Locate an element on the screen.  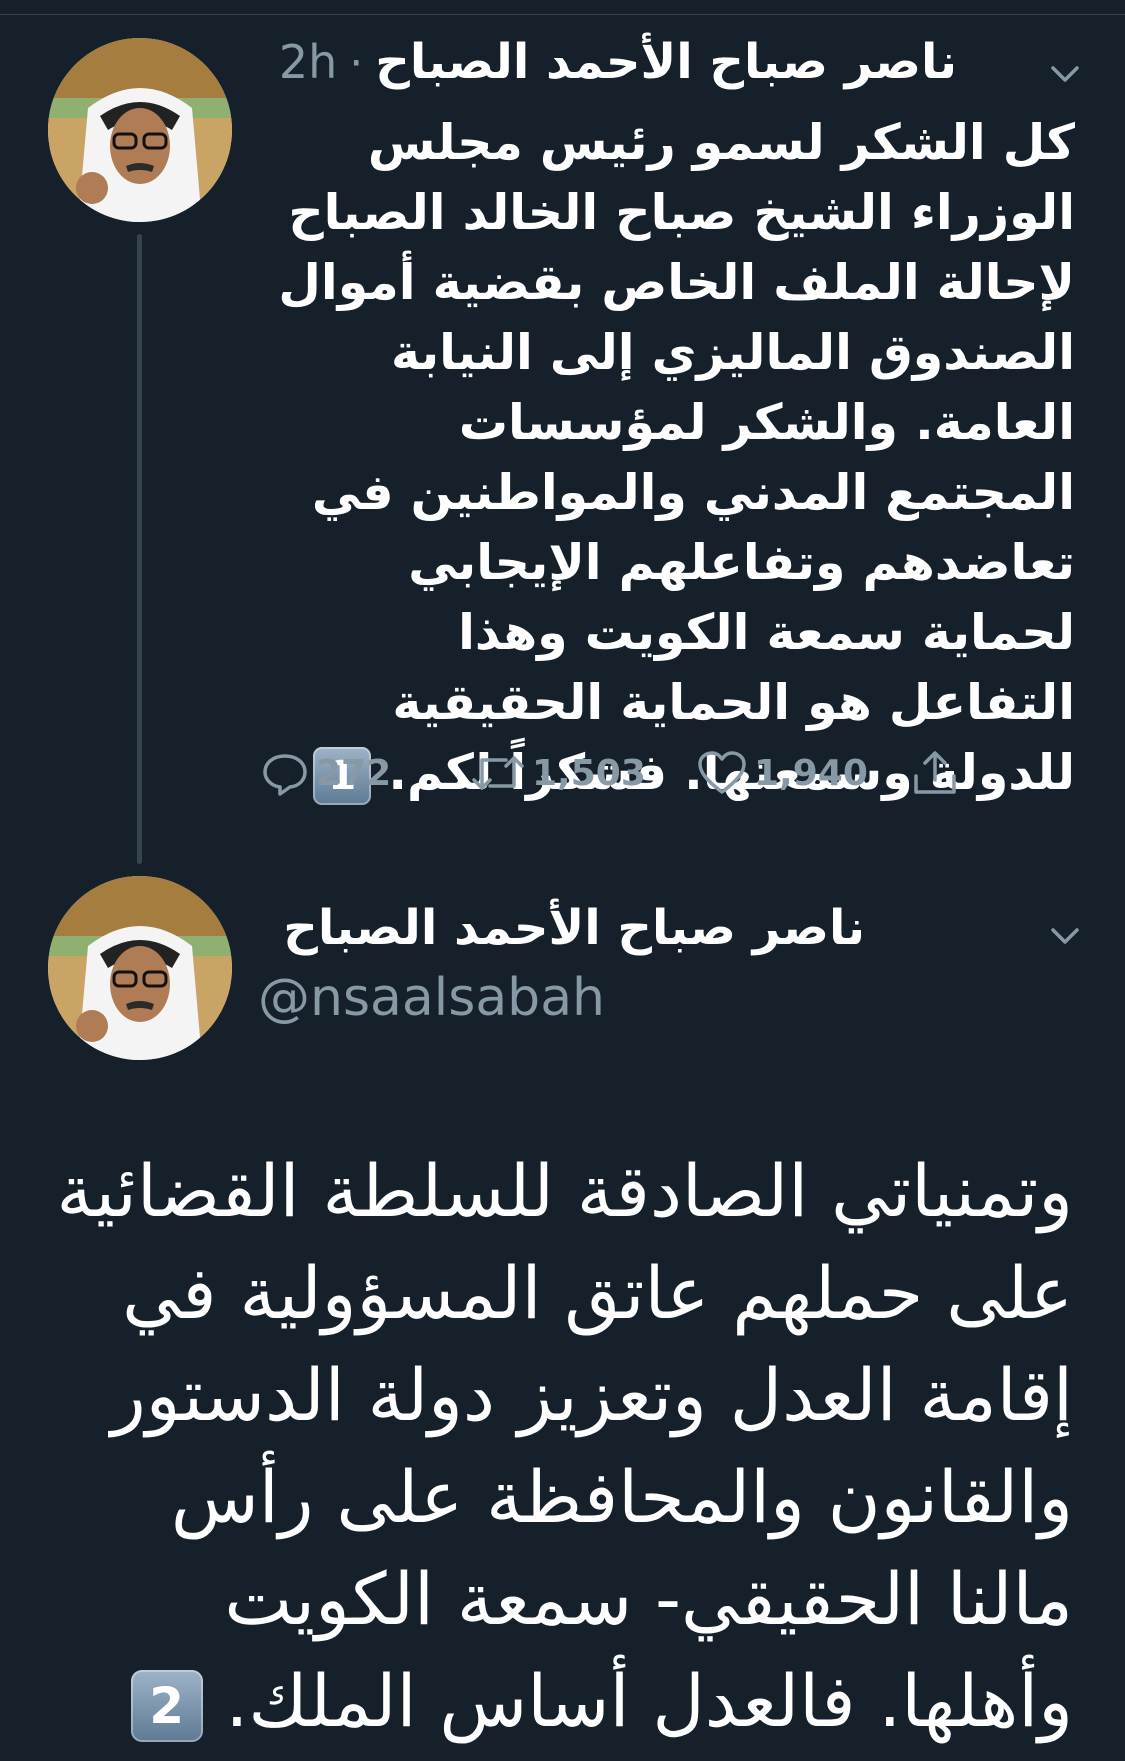
thread-connector-line is located at coordinates (139, 549).